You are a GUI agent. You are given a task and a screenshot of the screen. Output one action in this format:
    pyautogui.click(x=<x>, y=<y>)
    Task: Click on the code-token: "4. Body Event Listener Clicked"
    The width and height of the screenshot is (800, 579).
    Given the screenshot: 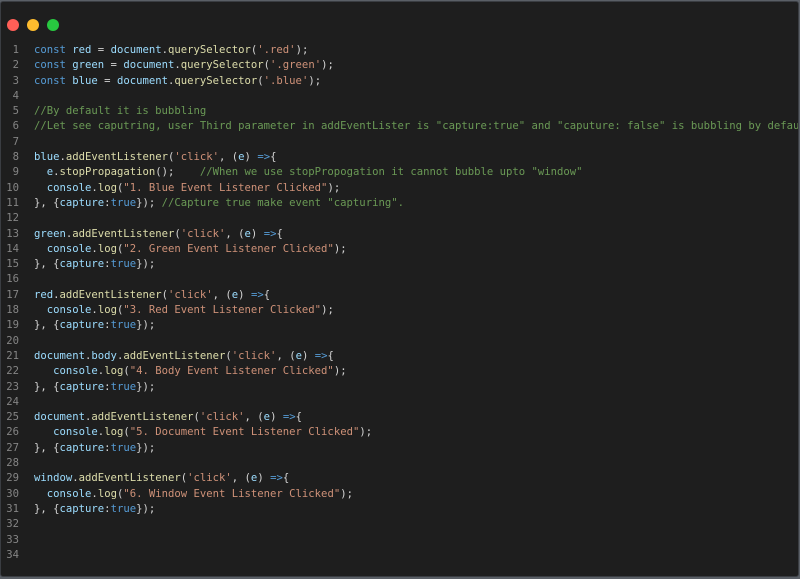 What is the action you would take?
    pyautogui.click(x=231, y=371)
    